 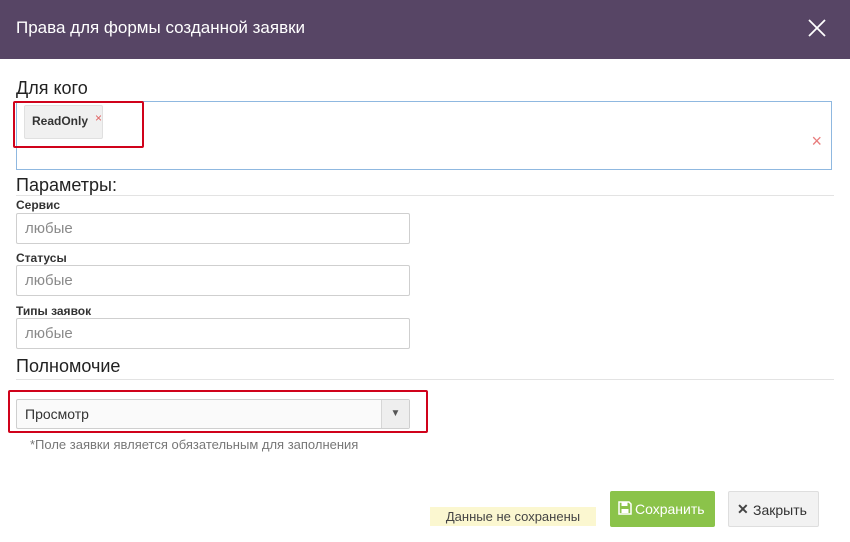 What do you see at coordinates (161, 27) in the screenshot?
I see `dialog-title: Права для формы созданной заявки` at bounding box center [161, 27].